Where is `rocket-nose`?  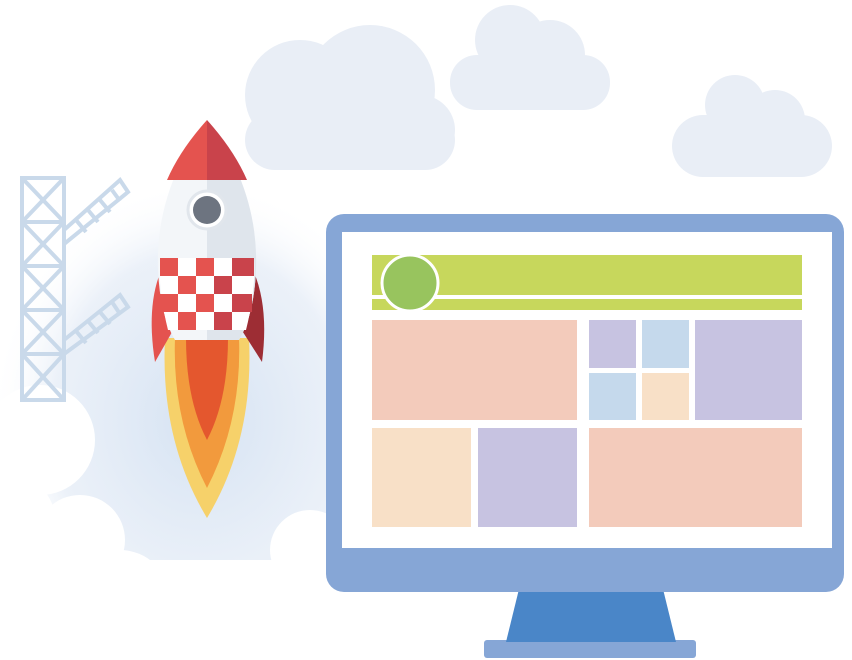
rocket-nose is located at coordinates (187, 150).